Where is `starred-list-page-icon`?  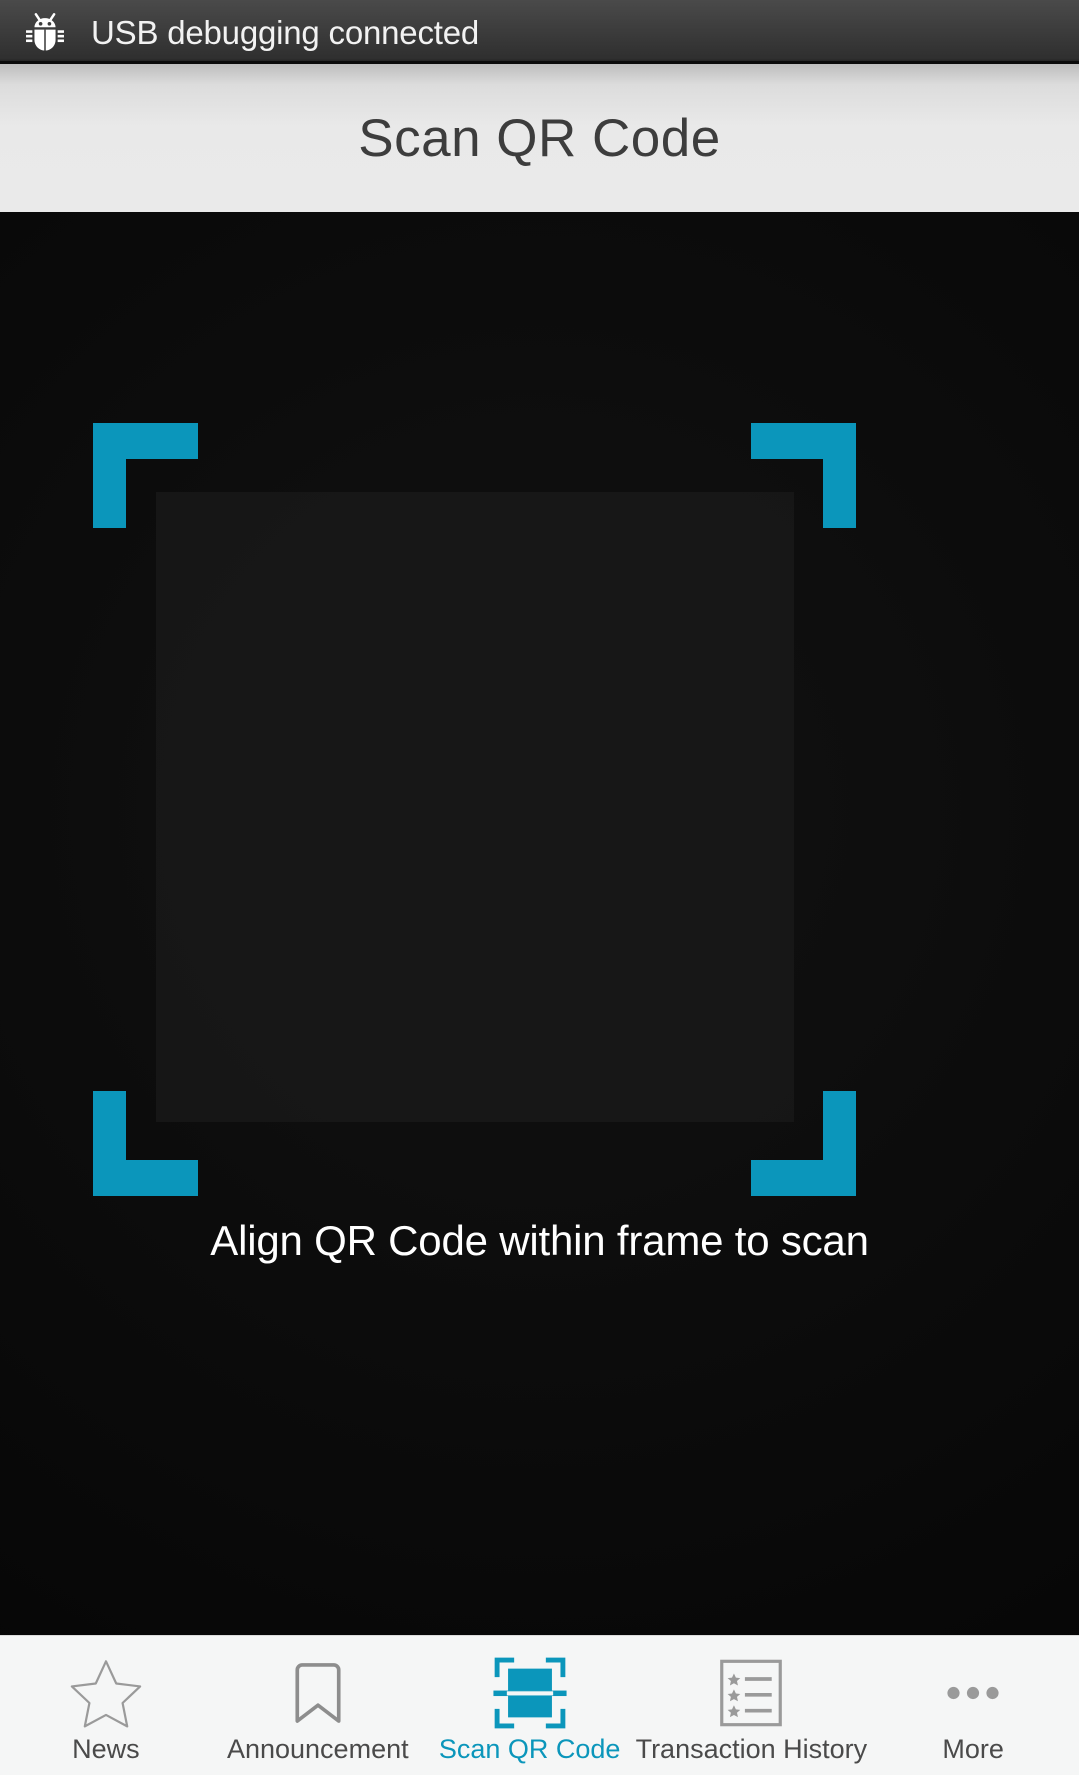 starred-list-page-icon is located at coordinates (751, 1693).